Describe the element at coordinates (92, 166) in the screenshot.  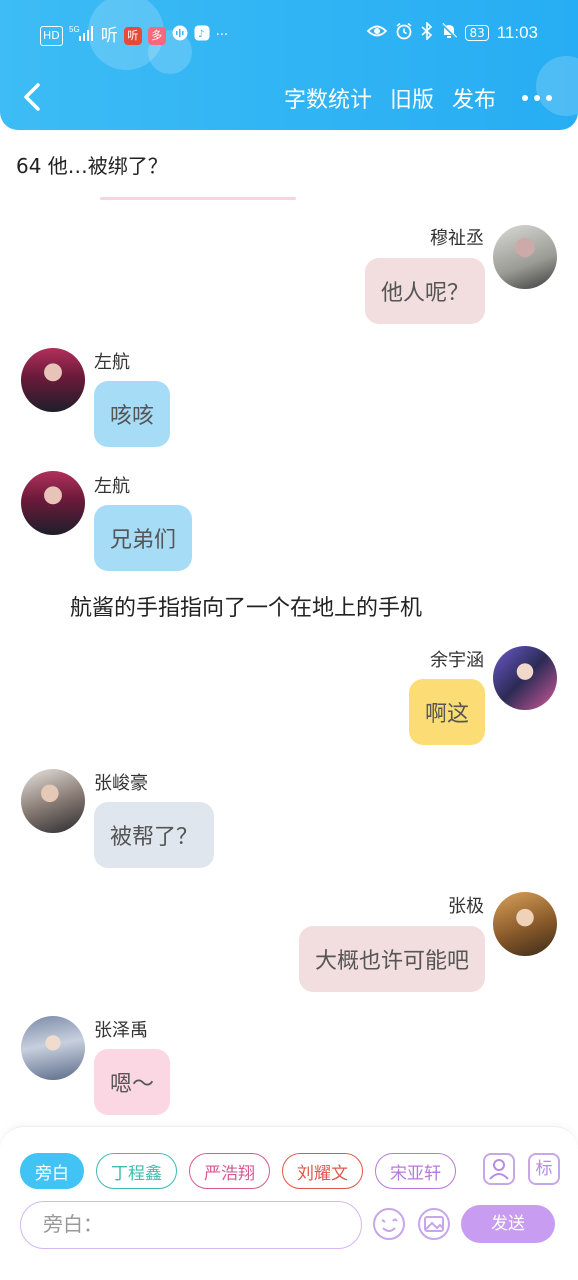
I see `chapter-title: 64 他…被绑了？` at that location.